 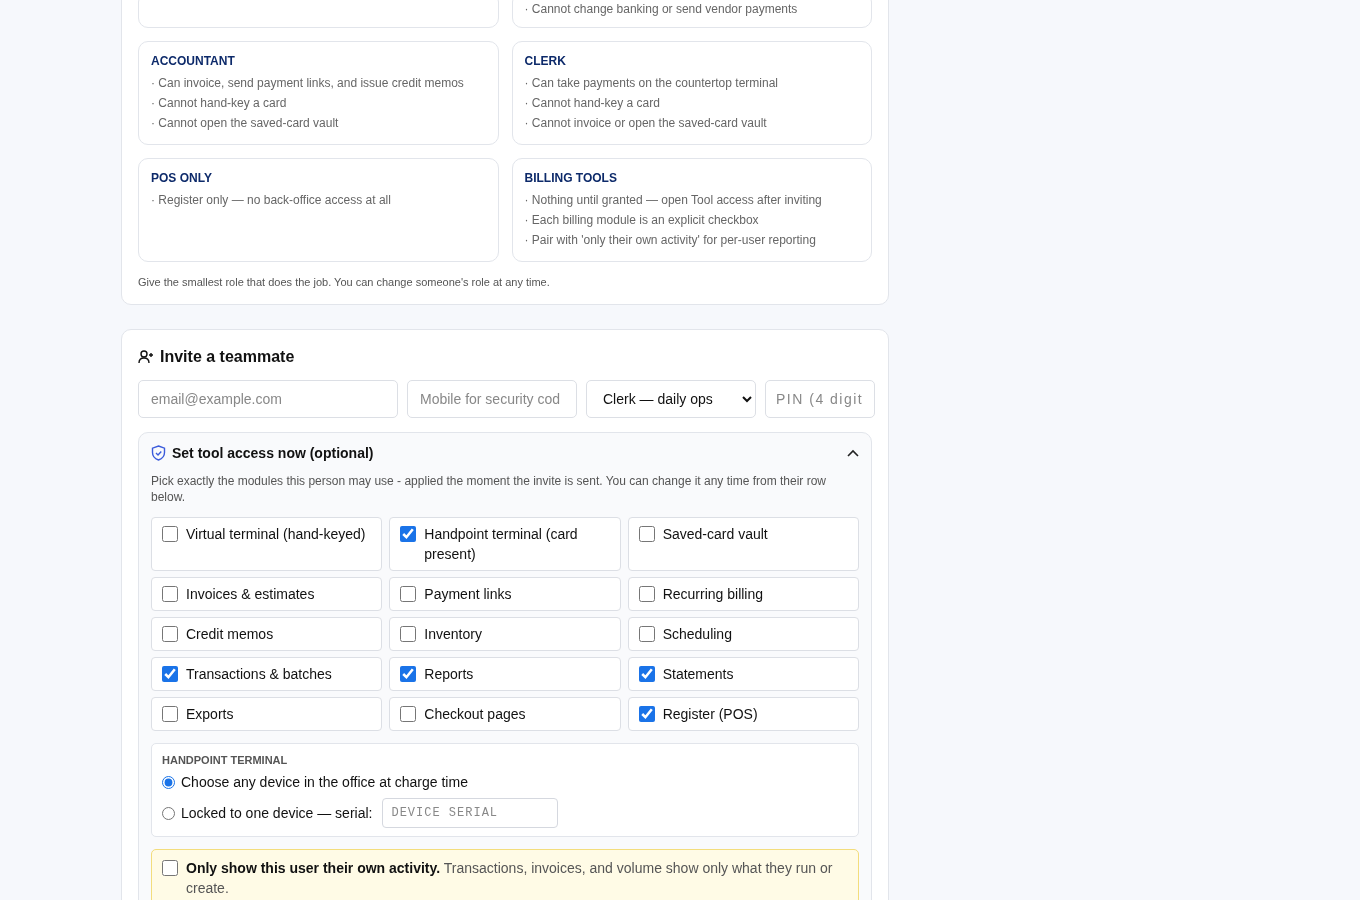 What do you see at coordinates (545, 61) in the screenshot?
I see `role-title: CLERK` at bounding box center [545, 61].